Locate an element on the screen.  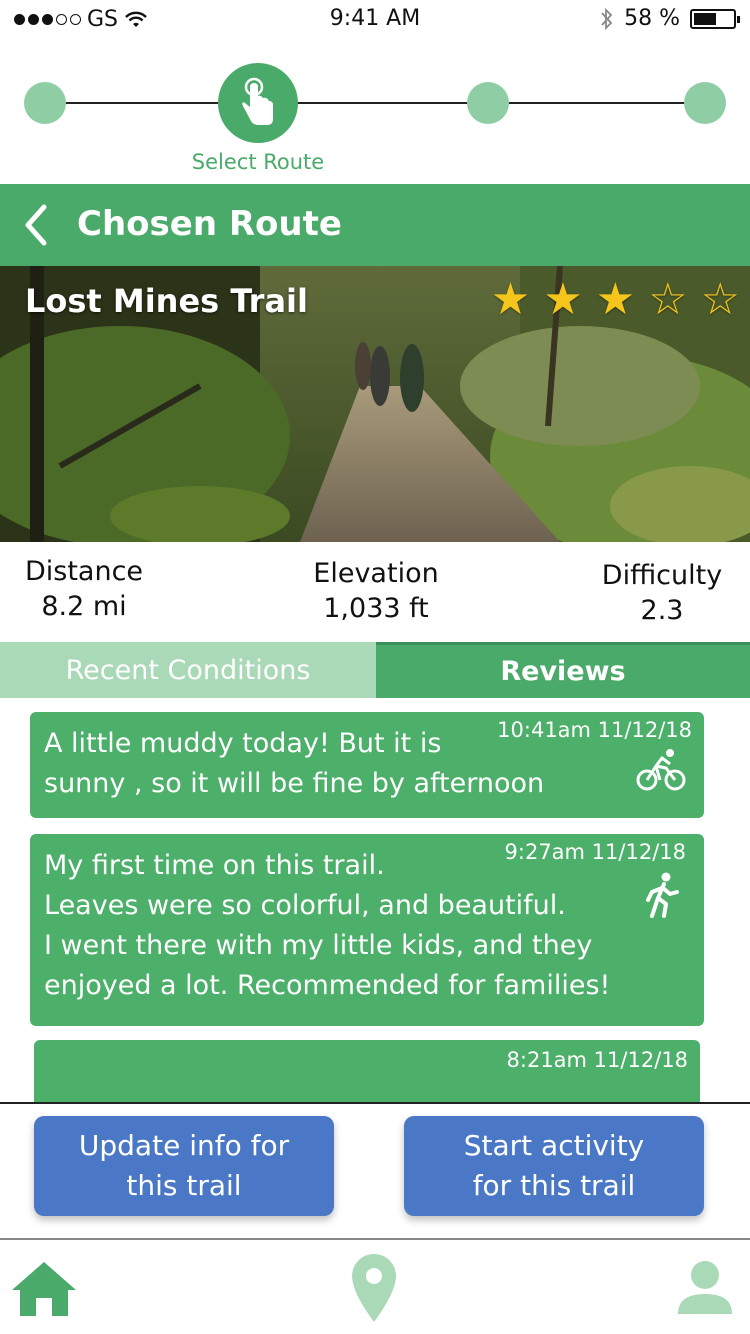
star-rating: ★ ★ ★ ☆ ☆ is located at coordinates (615, 300).